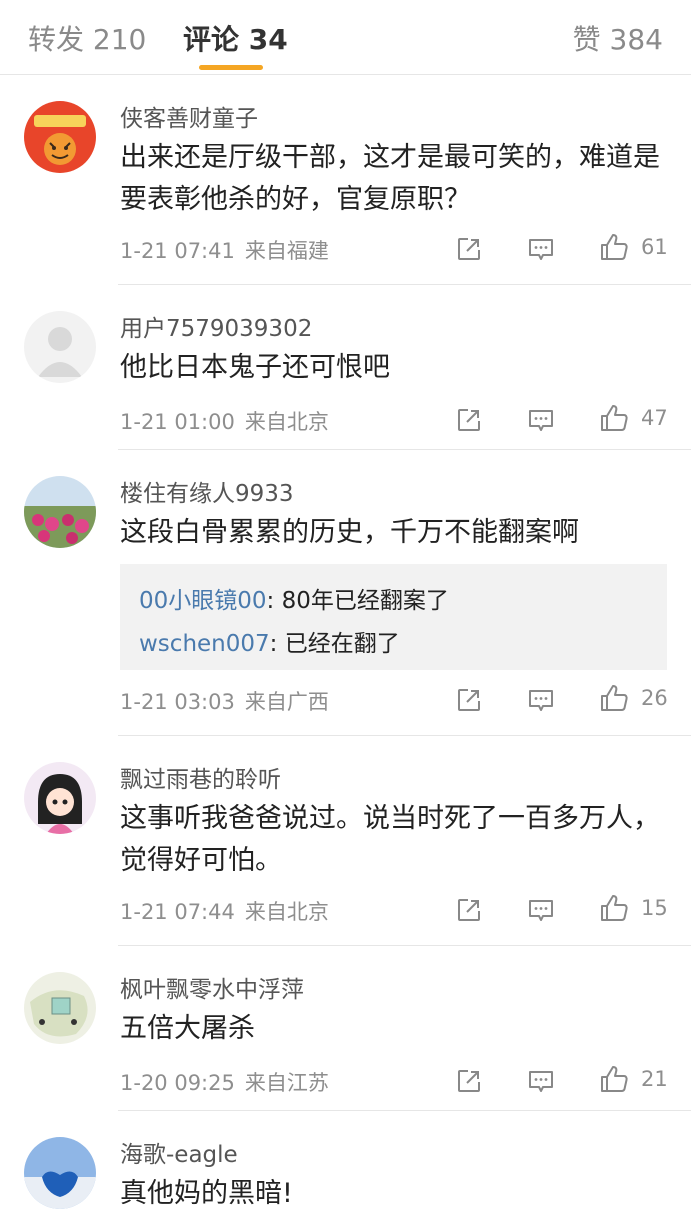  I want to click on reply-item: wschen007: 已经在翻了, so click(269, 641).